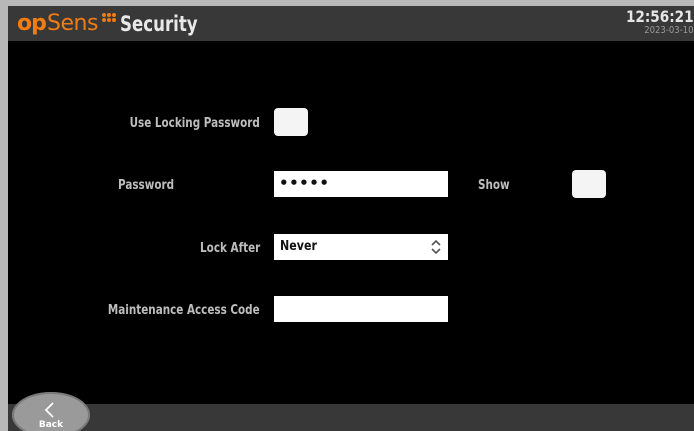  Describe the element at coordinates (229, 248) in the screenshot. I see `lock-after-label: Lock After` at that location.